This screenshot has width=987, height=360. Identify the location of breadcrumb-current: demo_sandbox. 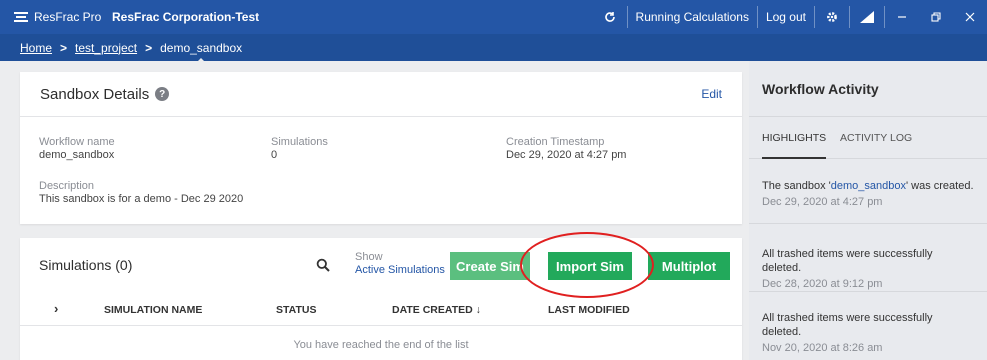
(201, 51).